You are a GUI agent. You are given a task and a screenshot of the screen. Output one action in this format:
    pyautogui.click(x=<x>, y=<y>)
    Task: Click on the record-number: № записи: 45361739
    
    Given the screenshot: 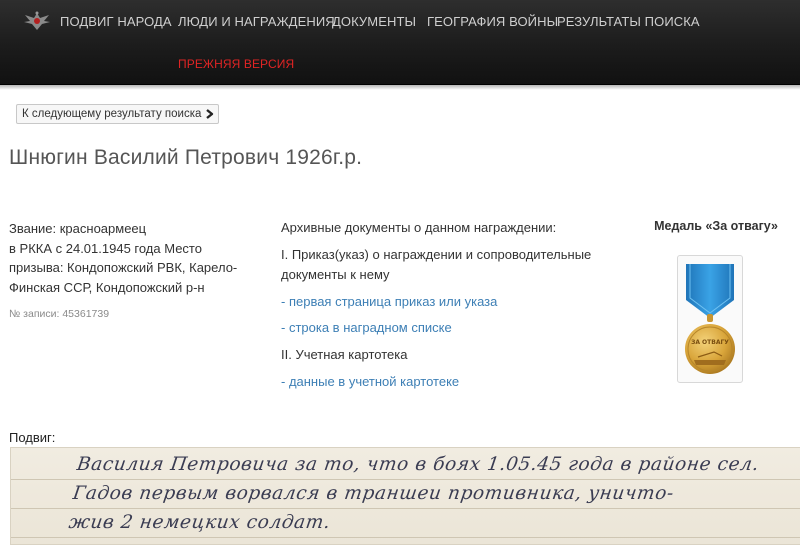 What is the action you would take?
    pyautogui.click(x=59, y=314)
    